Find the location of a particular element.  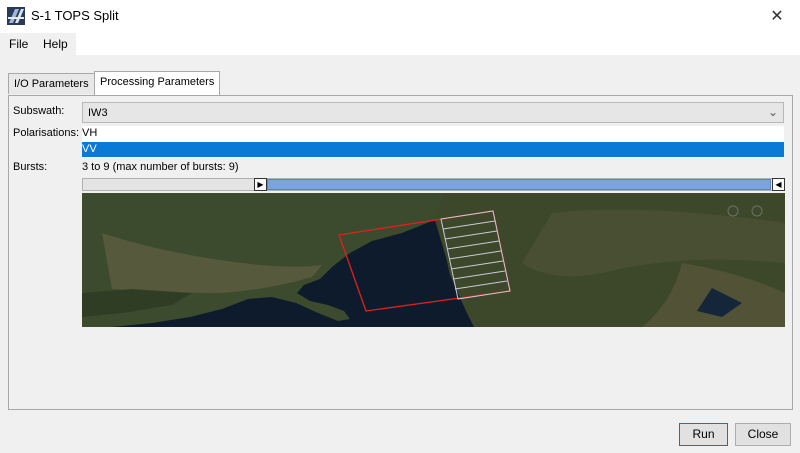

polarisations-label: Polarisations: is located at coordinates (46, 133).